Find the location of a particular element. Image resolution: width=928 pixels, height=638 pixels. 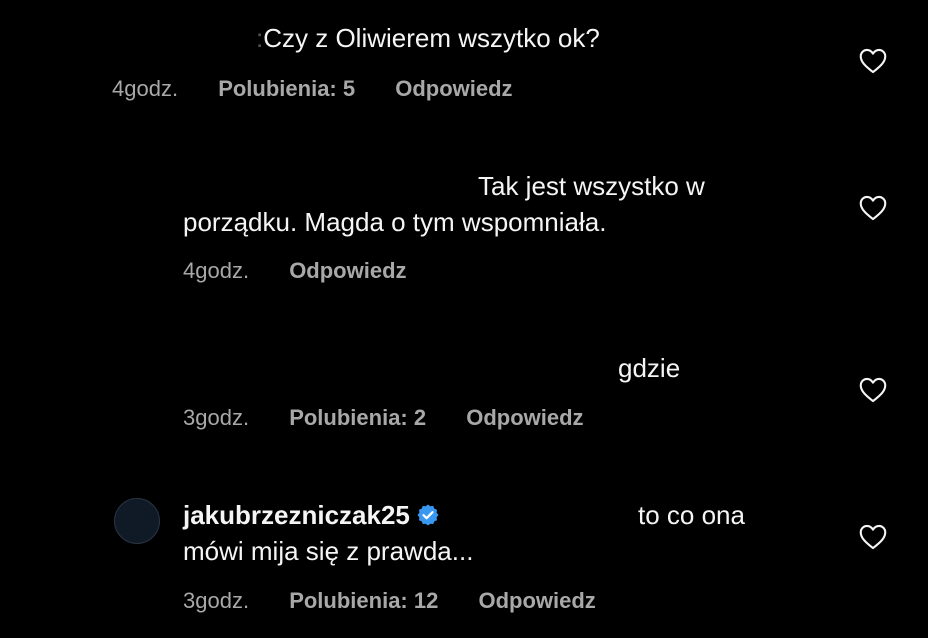

comment-2-meta: 4godz. Odpowiedz is located at coordinates (295, 271).